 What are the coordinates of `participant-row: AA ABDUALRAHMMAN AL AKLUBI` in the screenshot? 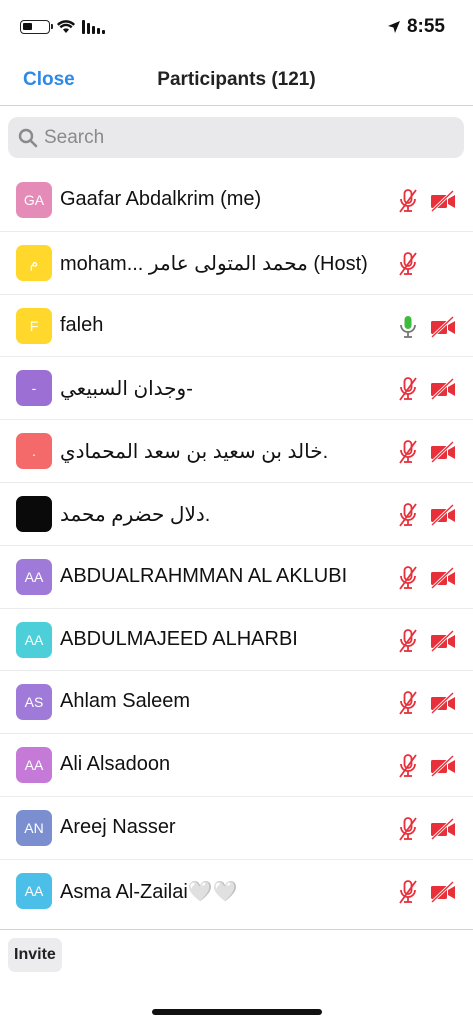 It's located at (236, 577).